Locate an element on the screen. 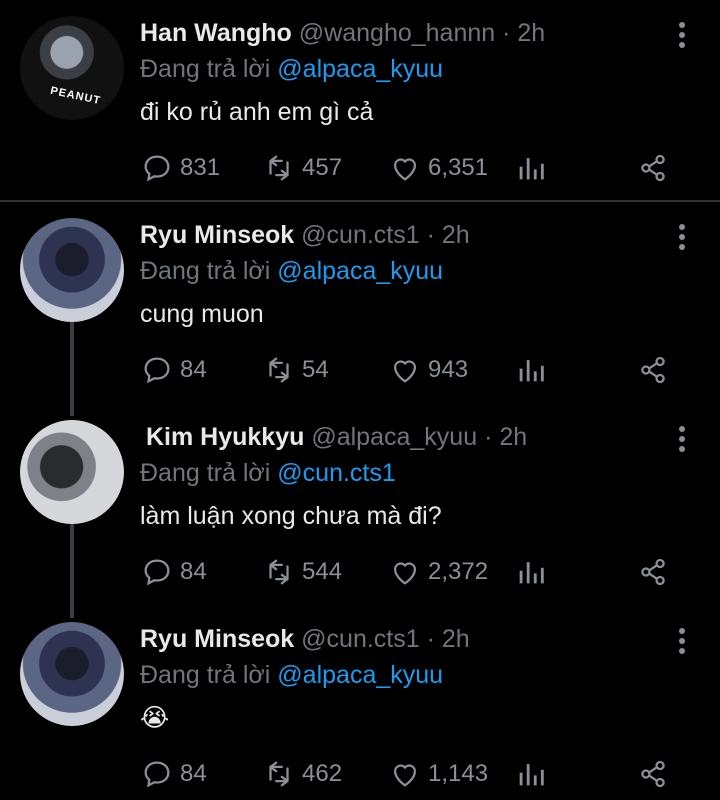 This screenshot has height=800, width=720. retweet-count: 457 is located at coordinates (322, 167).